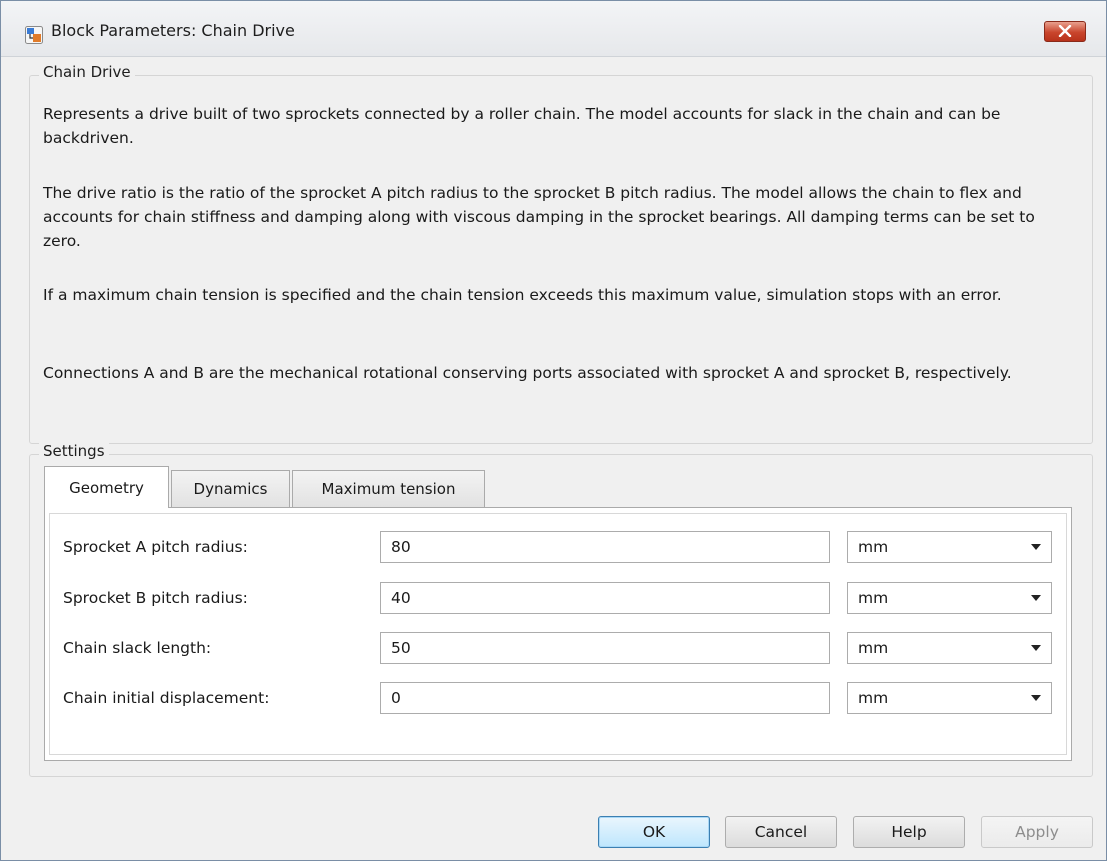  What do you see at coordinates (166, 698) in the screenshot?
I see `param-label-chain-initial-displacement: Chain initial displacement:` at bounding box center [166, 698].